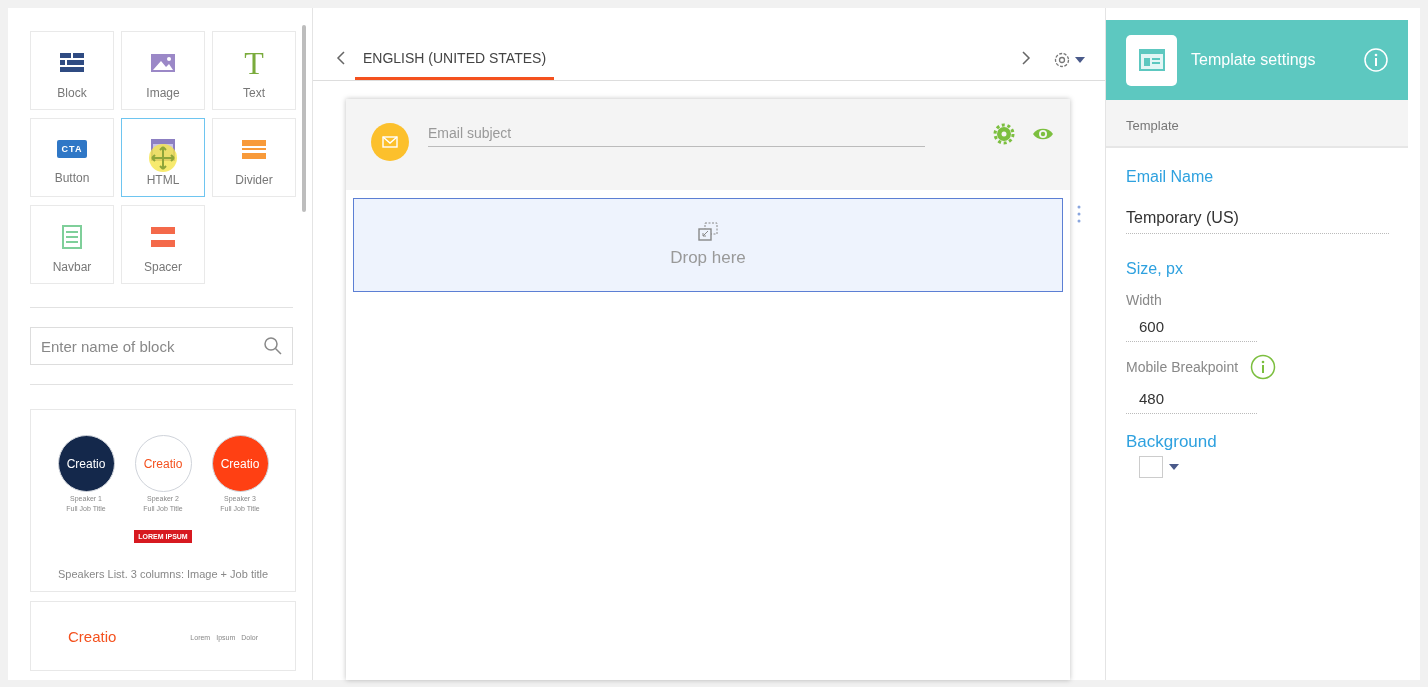  What do you see at coordinates (254, 157) in the screenshot?
I see `block-tile: Divider` at bounding box center [254, 157].